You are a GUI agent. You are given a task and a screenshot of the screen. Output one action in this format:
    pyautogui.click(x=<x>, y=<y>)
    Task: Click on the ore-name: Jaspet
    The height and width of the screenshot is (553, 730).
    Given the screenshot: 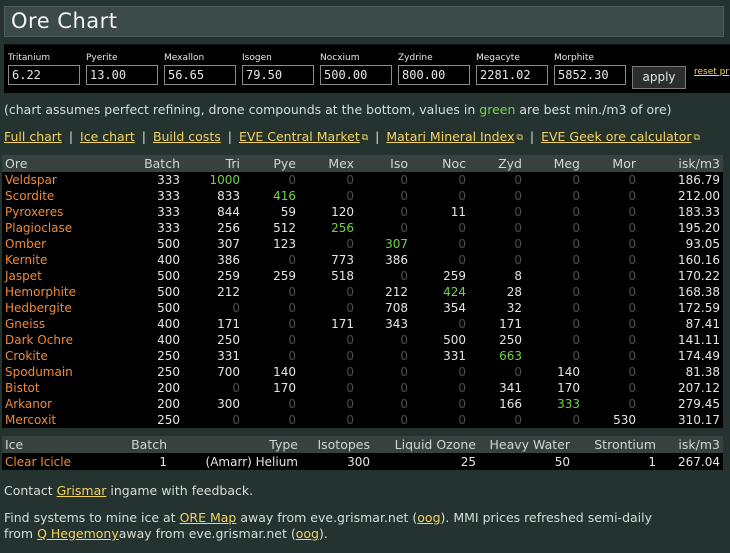 What is the action you would take?
    pyautogui.click(x=23, y=276)
    